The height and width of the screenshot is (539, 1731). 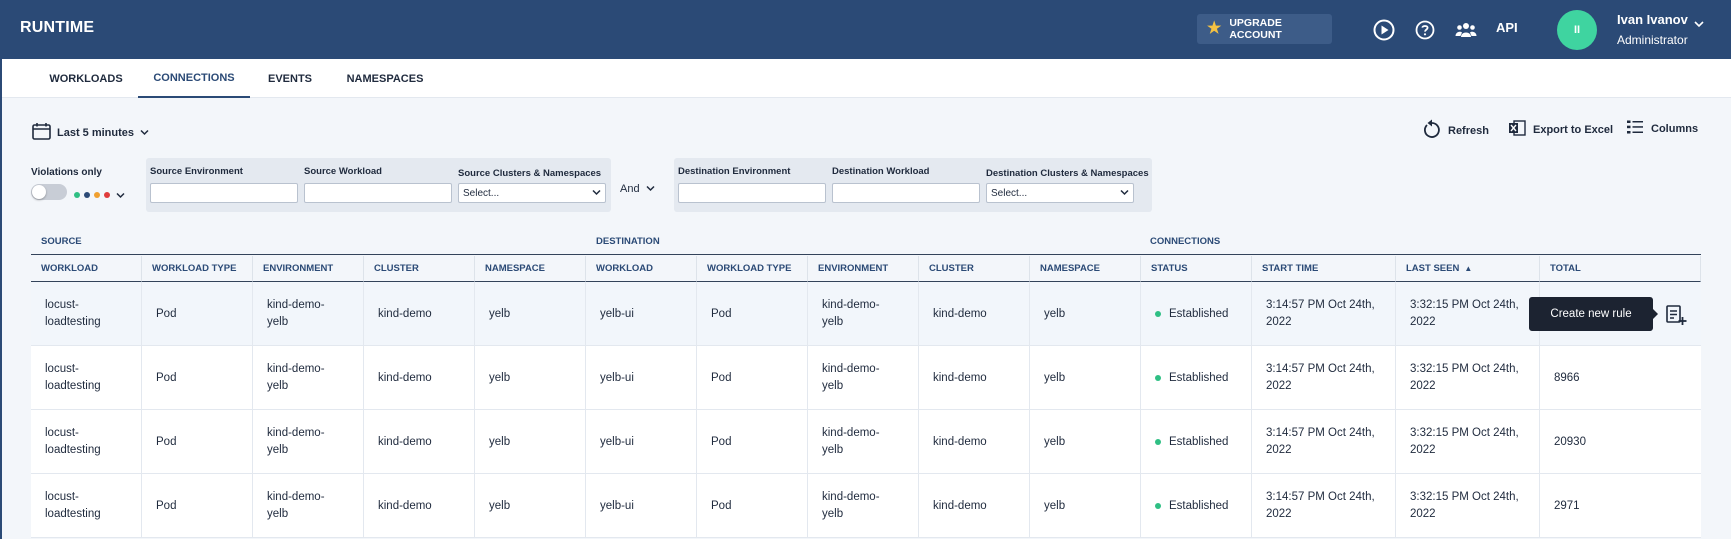 I want to click on tab-workloads: WORKLOADS, so click(x=86, y=78).